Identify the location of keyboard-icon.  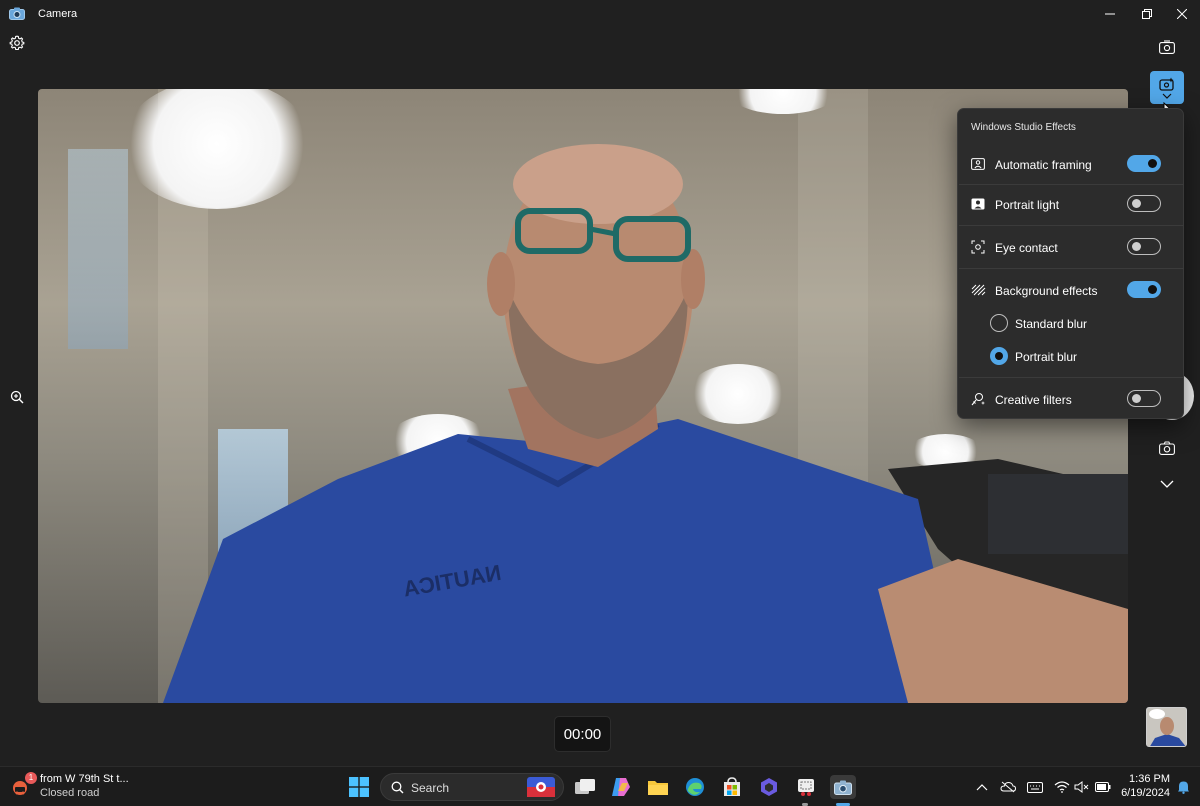
(1035, 787).